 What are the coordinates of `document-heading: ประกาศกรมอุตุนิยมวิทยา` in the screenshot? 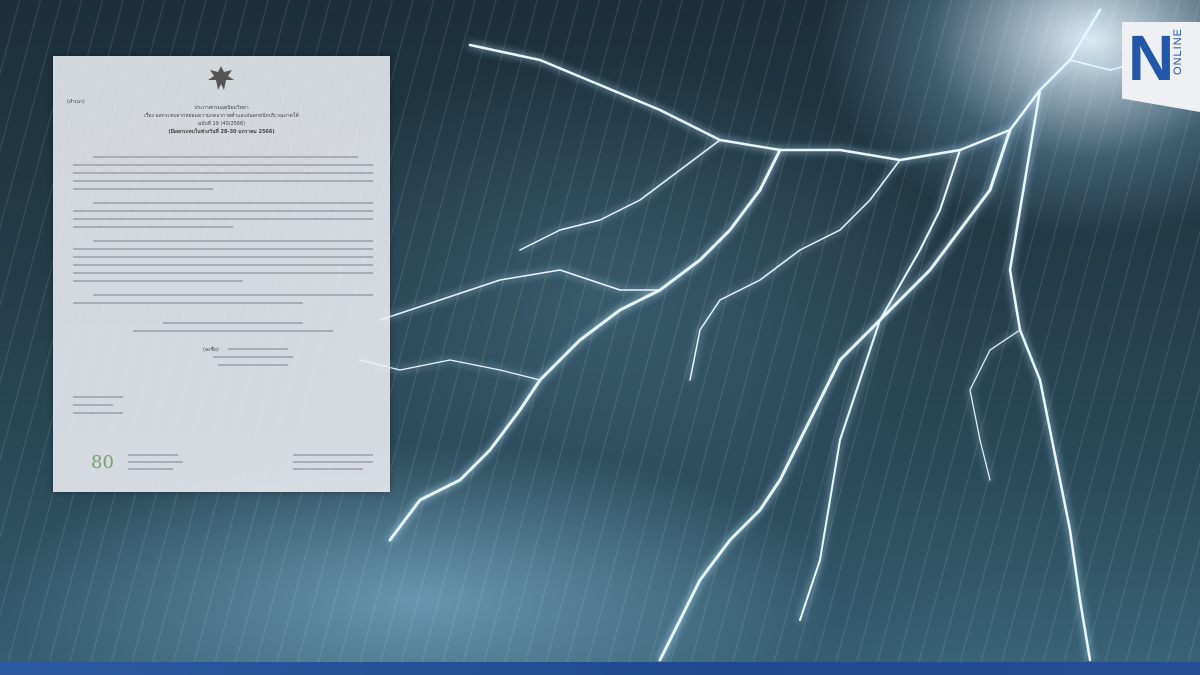 It's located at (221, 108).